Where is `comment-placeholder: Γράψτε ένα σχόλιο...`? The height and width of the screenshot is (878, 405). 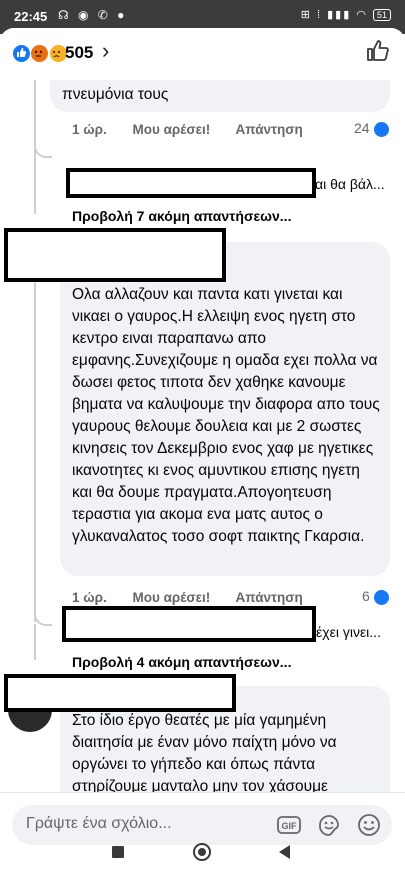
comment-placeholder: Γράψτε ένα σχόλιο... is located at coordinates (99, 823).